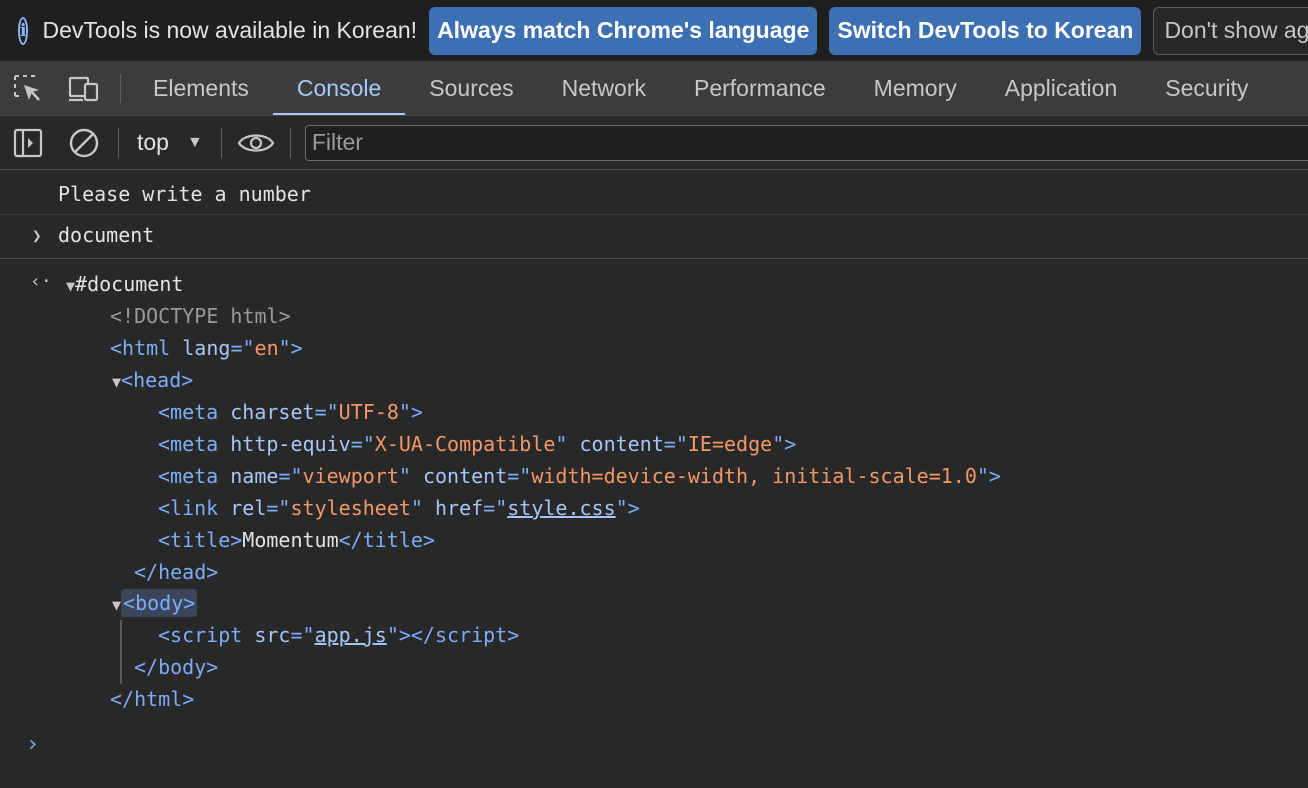  What do you see at coordinates (184, 194) in the screenshot?
I see `log-text: Please write a number` at bounding box center [184, 194].